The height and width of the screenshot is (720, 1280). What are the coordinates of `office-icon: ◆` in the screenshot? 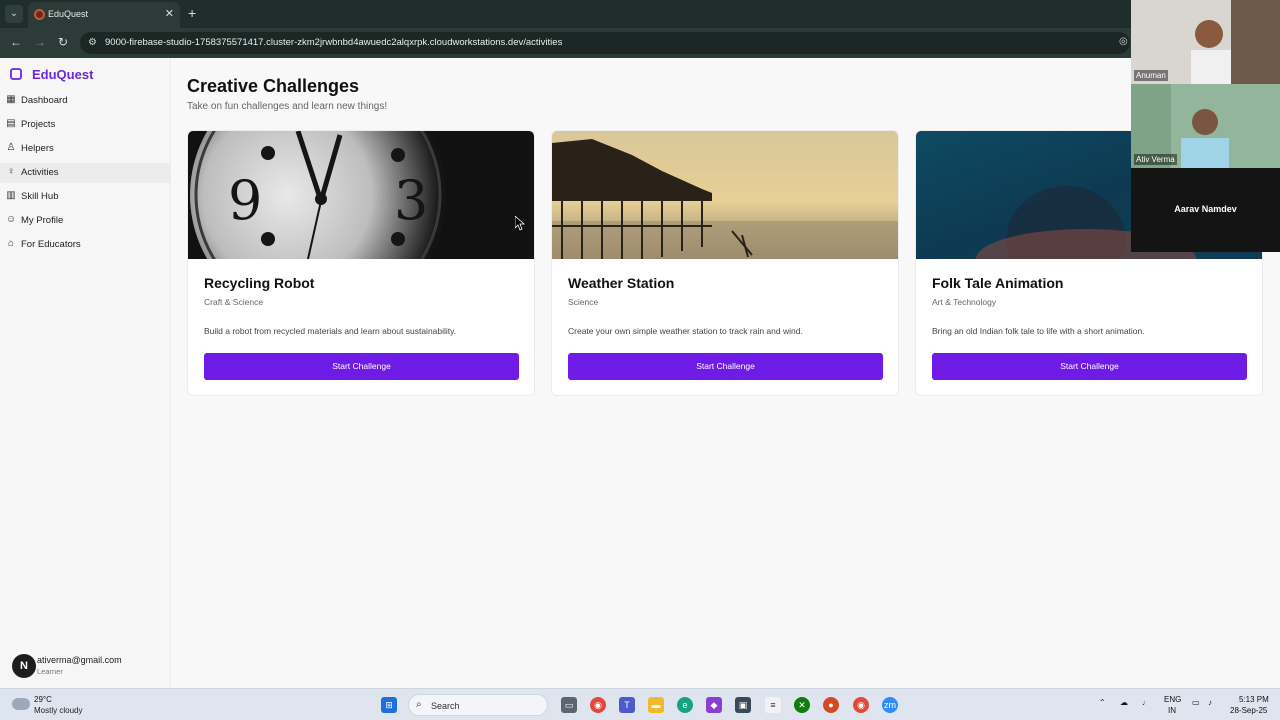 It's located at (714, 705).